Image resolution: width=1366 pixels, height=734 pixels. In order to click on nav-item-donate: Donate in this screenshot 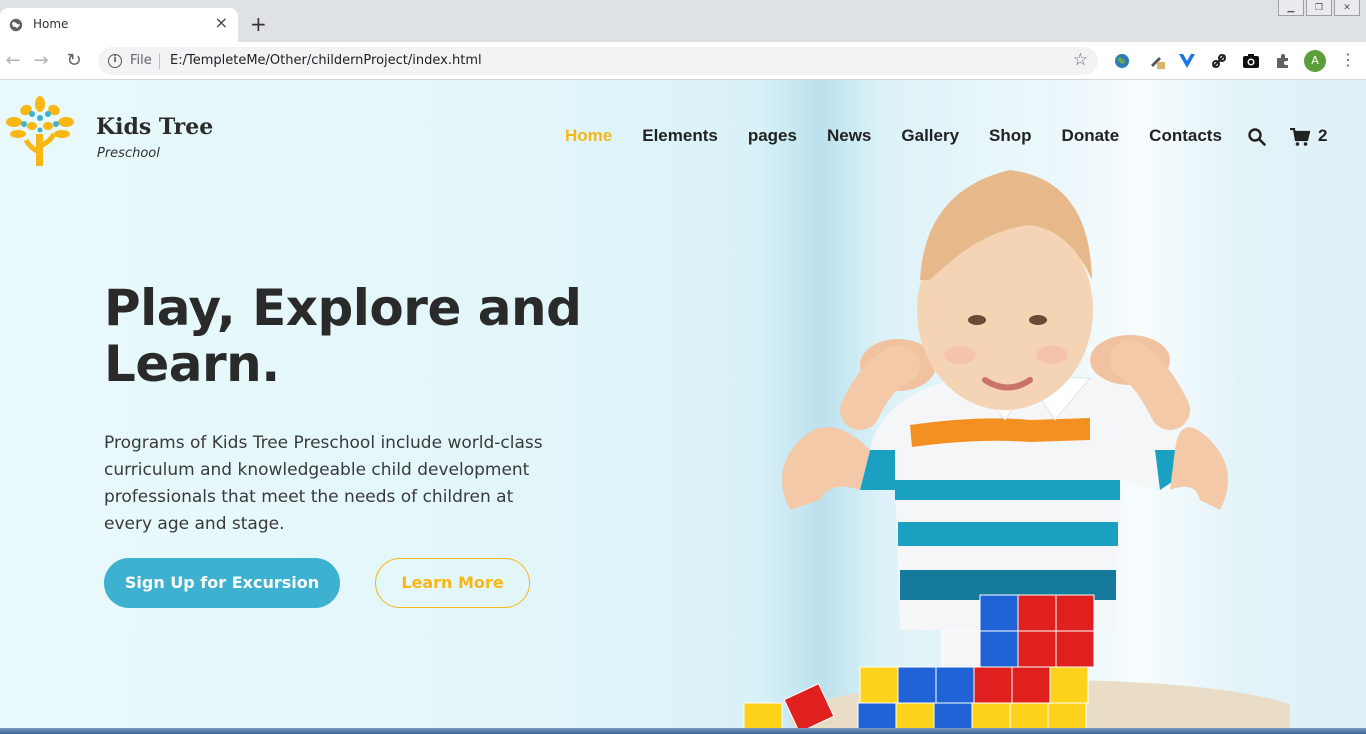, I will do `click(1091, 136)`.